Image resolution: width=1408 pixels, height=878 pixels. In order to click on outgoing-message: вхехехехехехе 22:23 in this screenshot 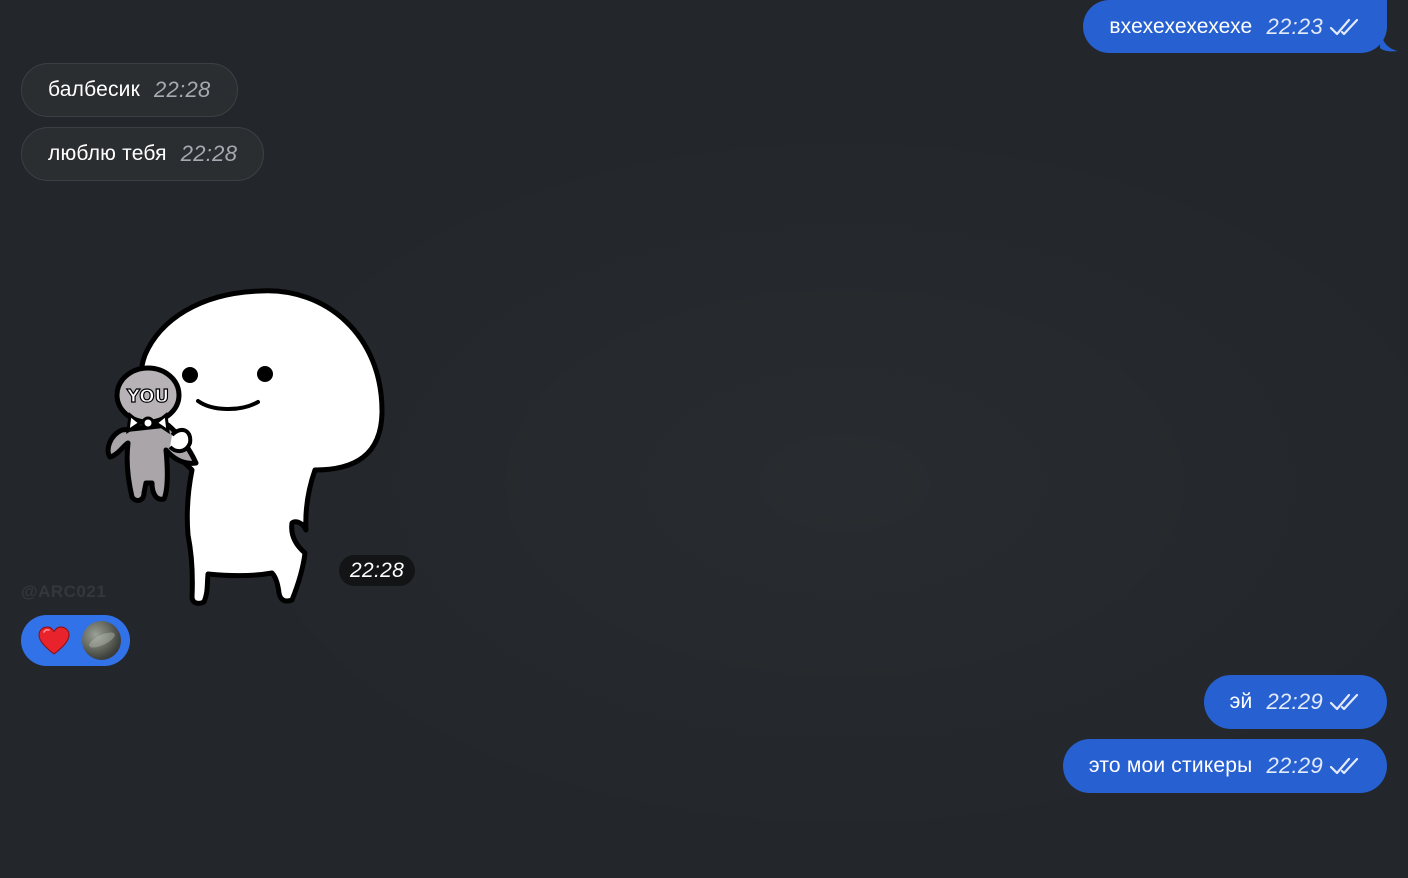, I will do `click(1235, 26)`.